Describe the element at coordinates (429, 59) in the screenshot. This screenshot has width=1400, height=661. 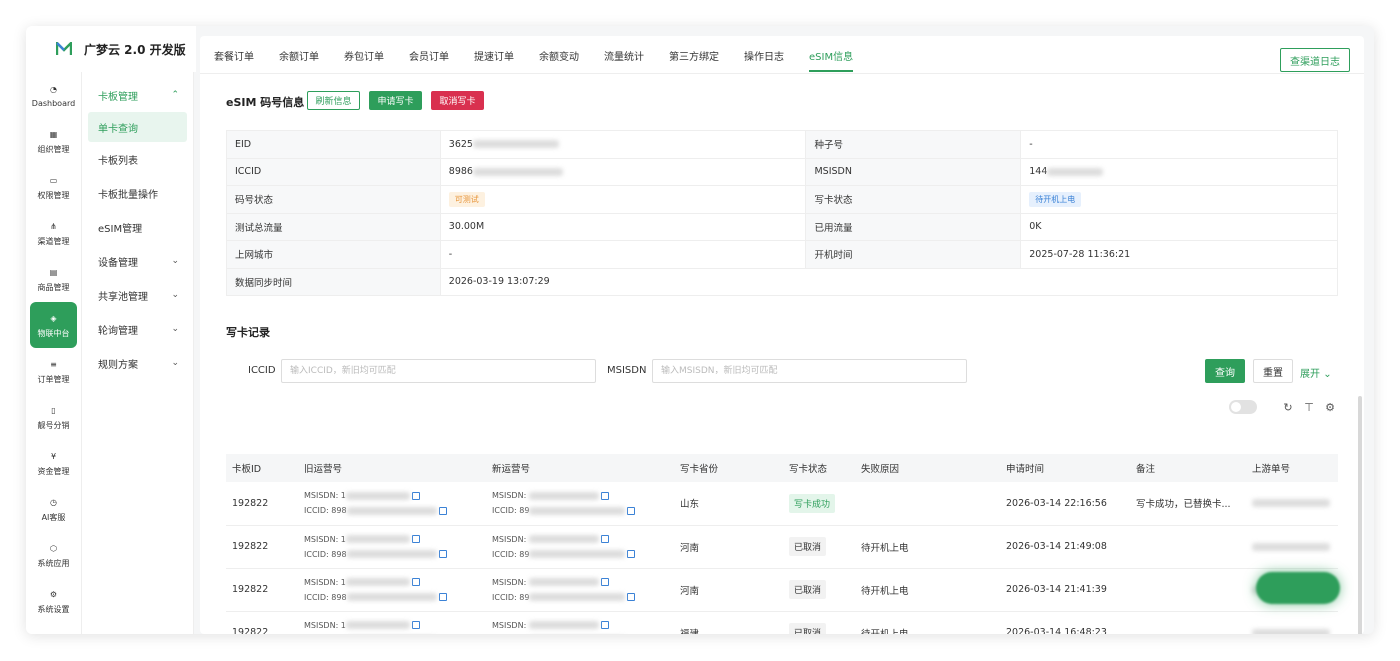
I see `tab: 会员订单` at that location.